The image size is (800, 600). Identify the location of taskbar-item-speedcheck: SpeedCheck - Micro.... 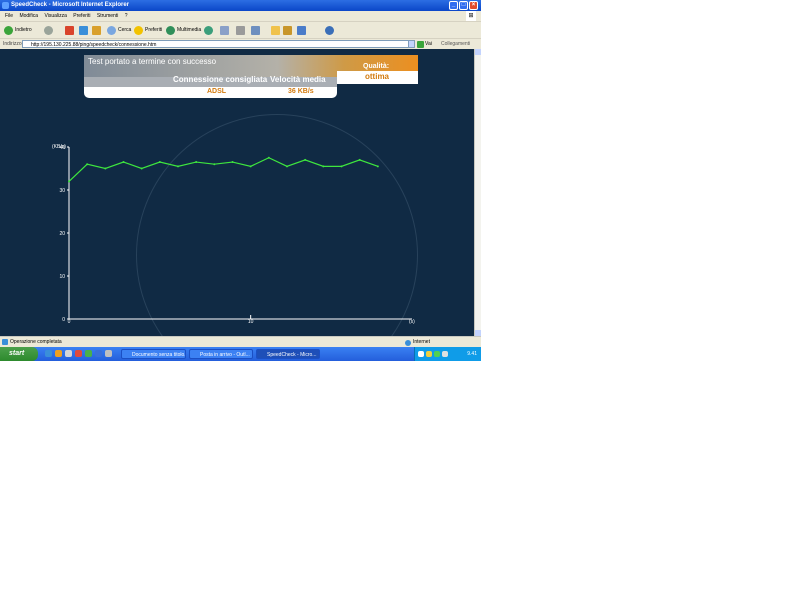
(288, 354).